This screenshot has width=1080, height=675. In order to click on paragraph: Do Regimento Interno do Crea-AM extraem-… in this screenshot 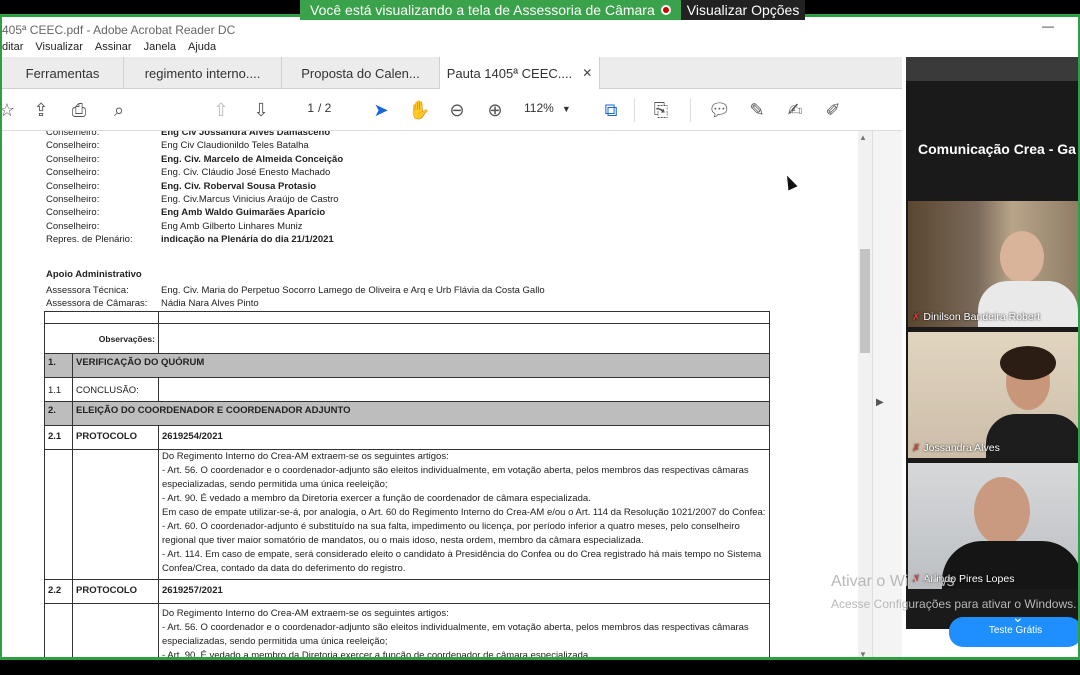, I will do `click(305, 456)`.